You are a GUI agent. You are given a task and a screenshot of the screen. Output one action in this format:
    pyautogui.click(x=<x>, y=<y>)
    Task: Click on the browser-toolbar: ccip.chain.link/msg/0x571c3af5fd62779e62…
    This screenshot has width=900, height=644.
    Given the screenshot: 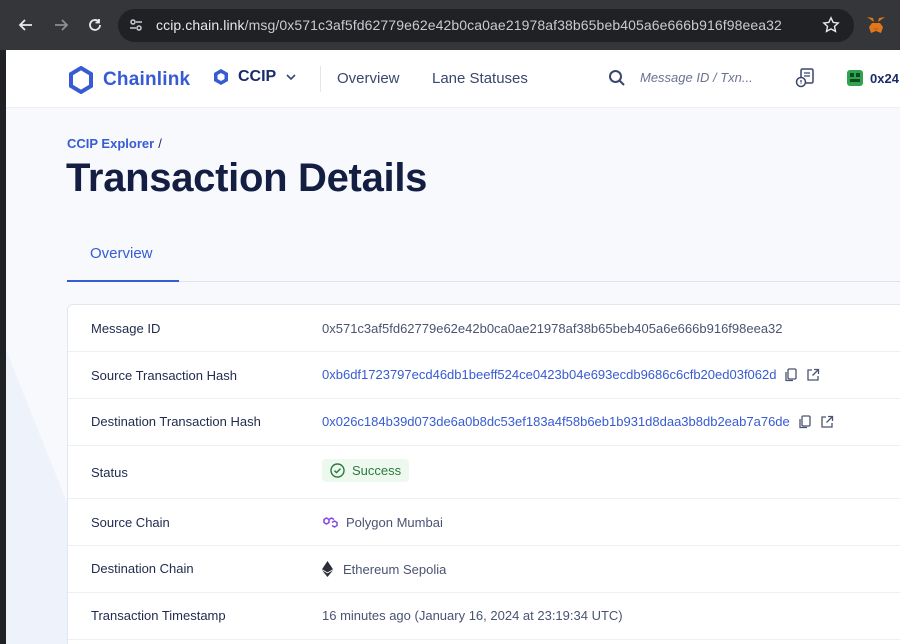 What is the action you would take?
    pyautogui.click(x=450, y=25)
    